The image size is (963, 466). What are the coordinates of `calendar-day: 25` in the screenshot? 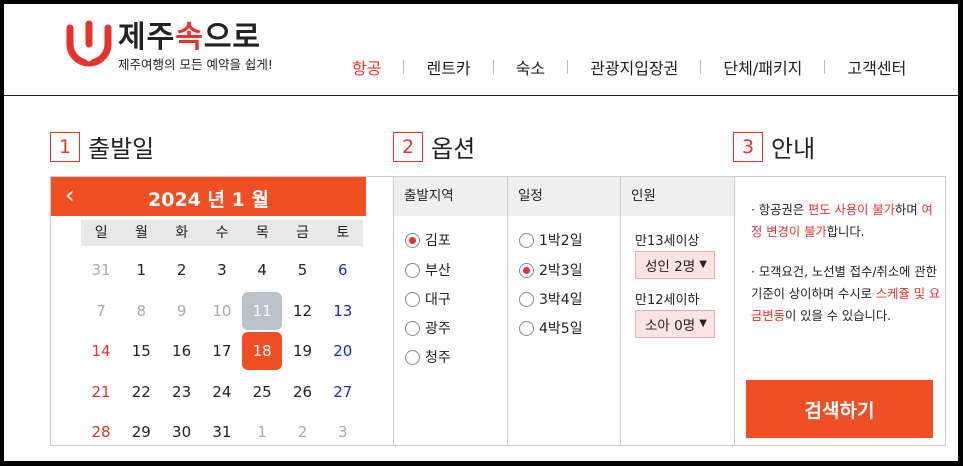 It's located at (262, 392).